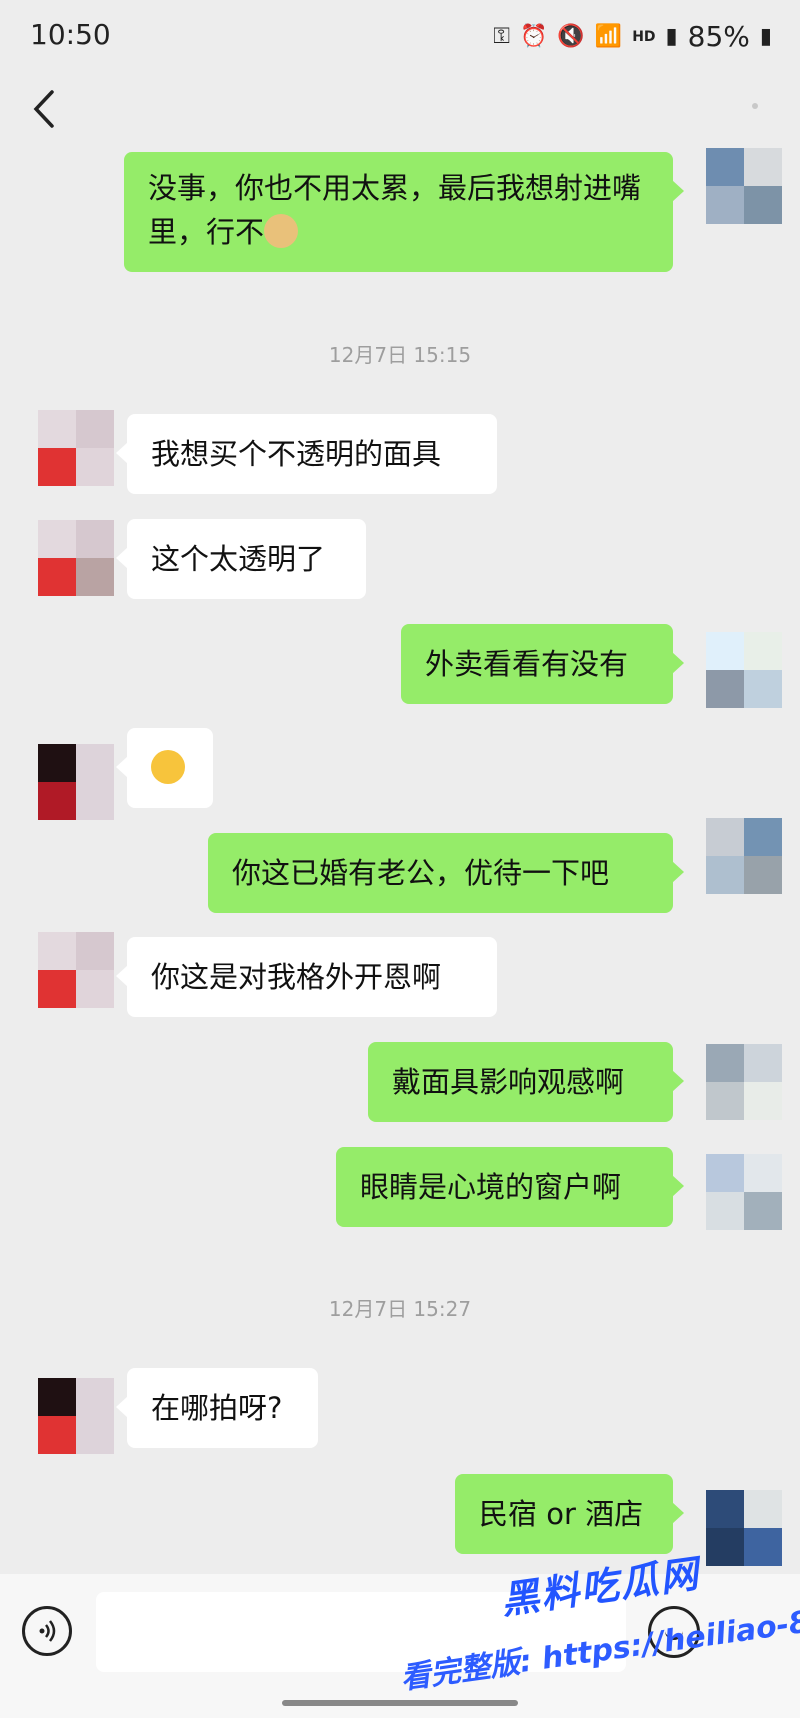  I want to click on message-bubble-incoming, so click(164, 768).